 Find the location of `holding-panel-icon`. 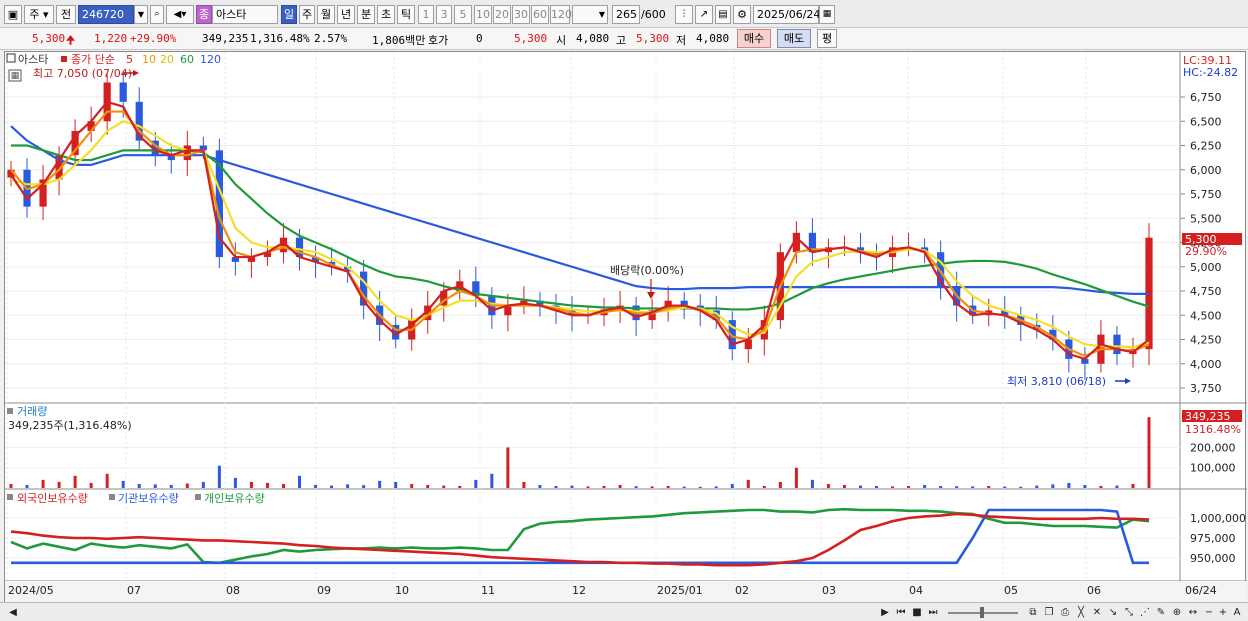

holding-panel-icon is located at coordinates (10, 497).